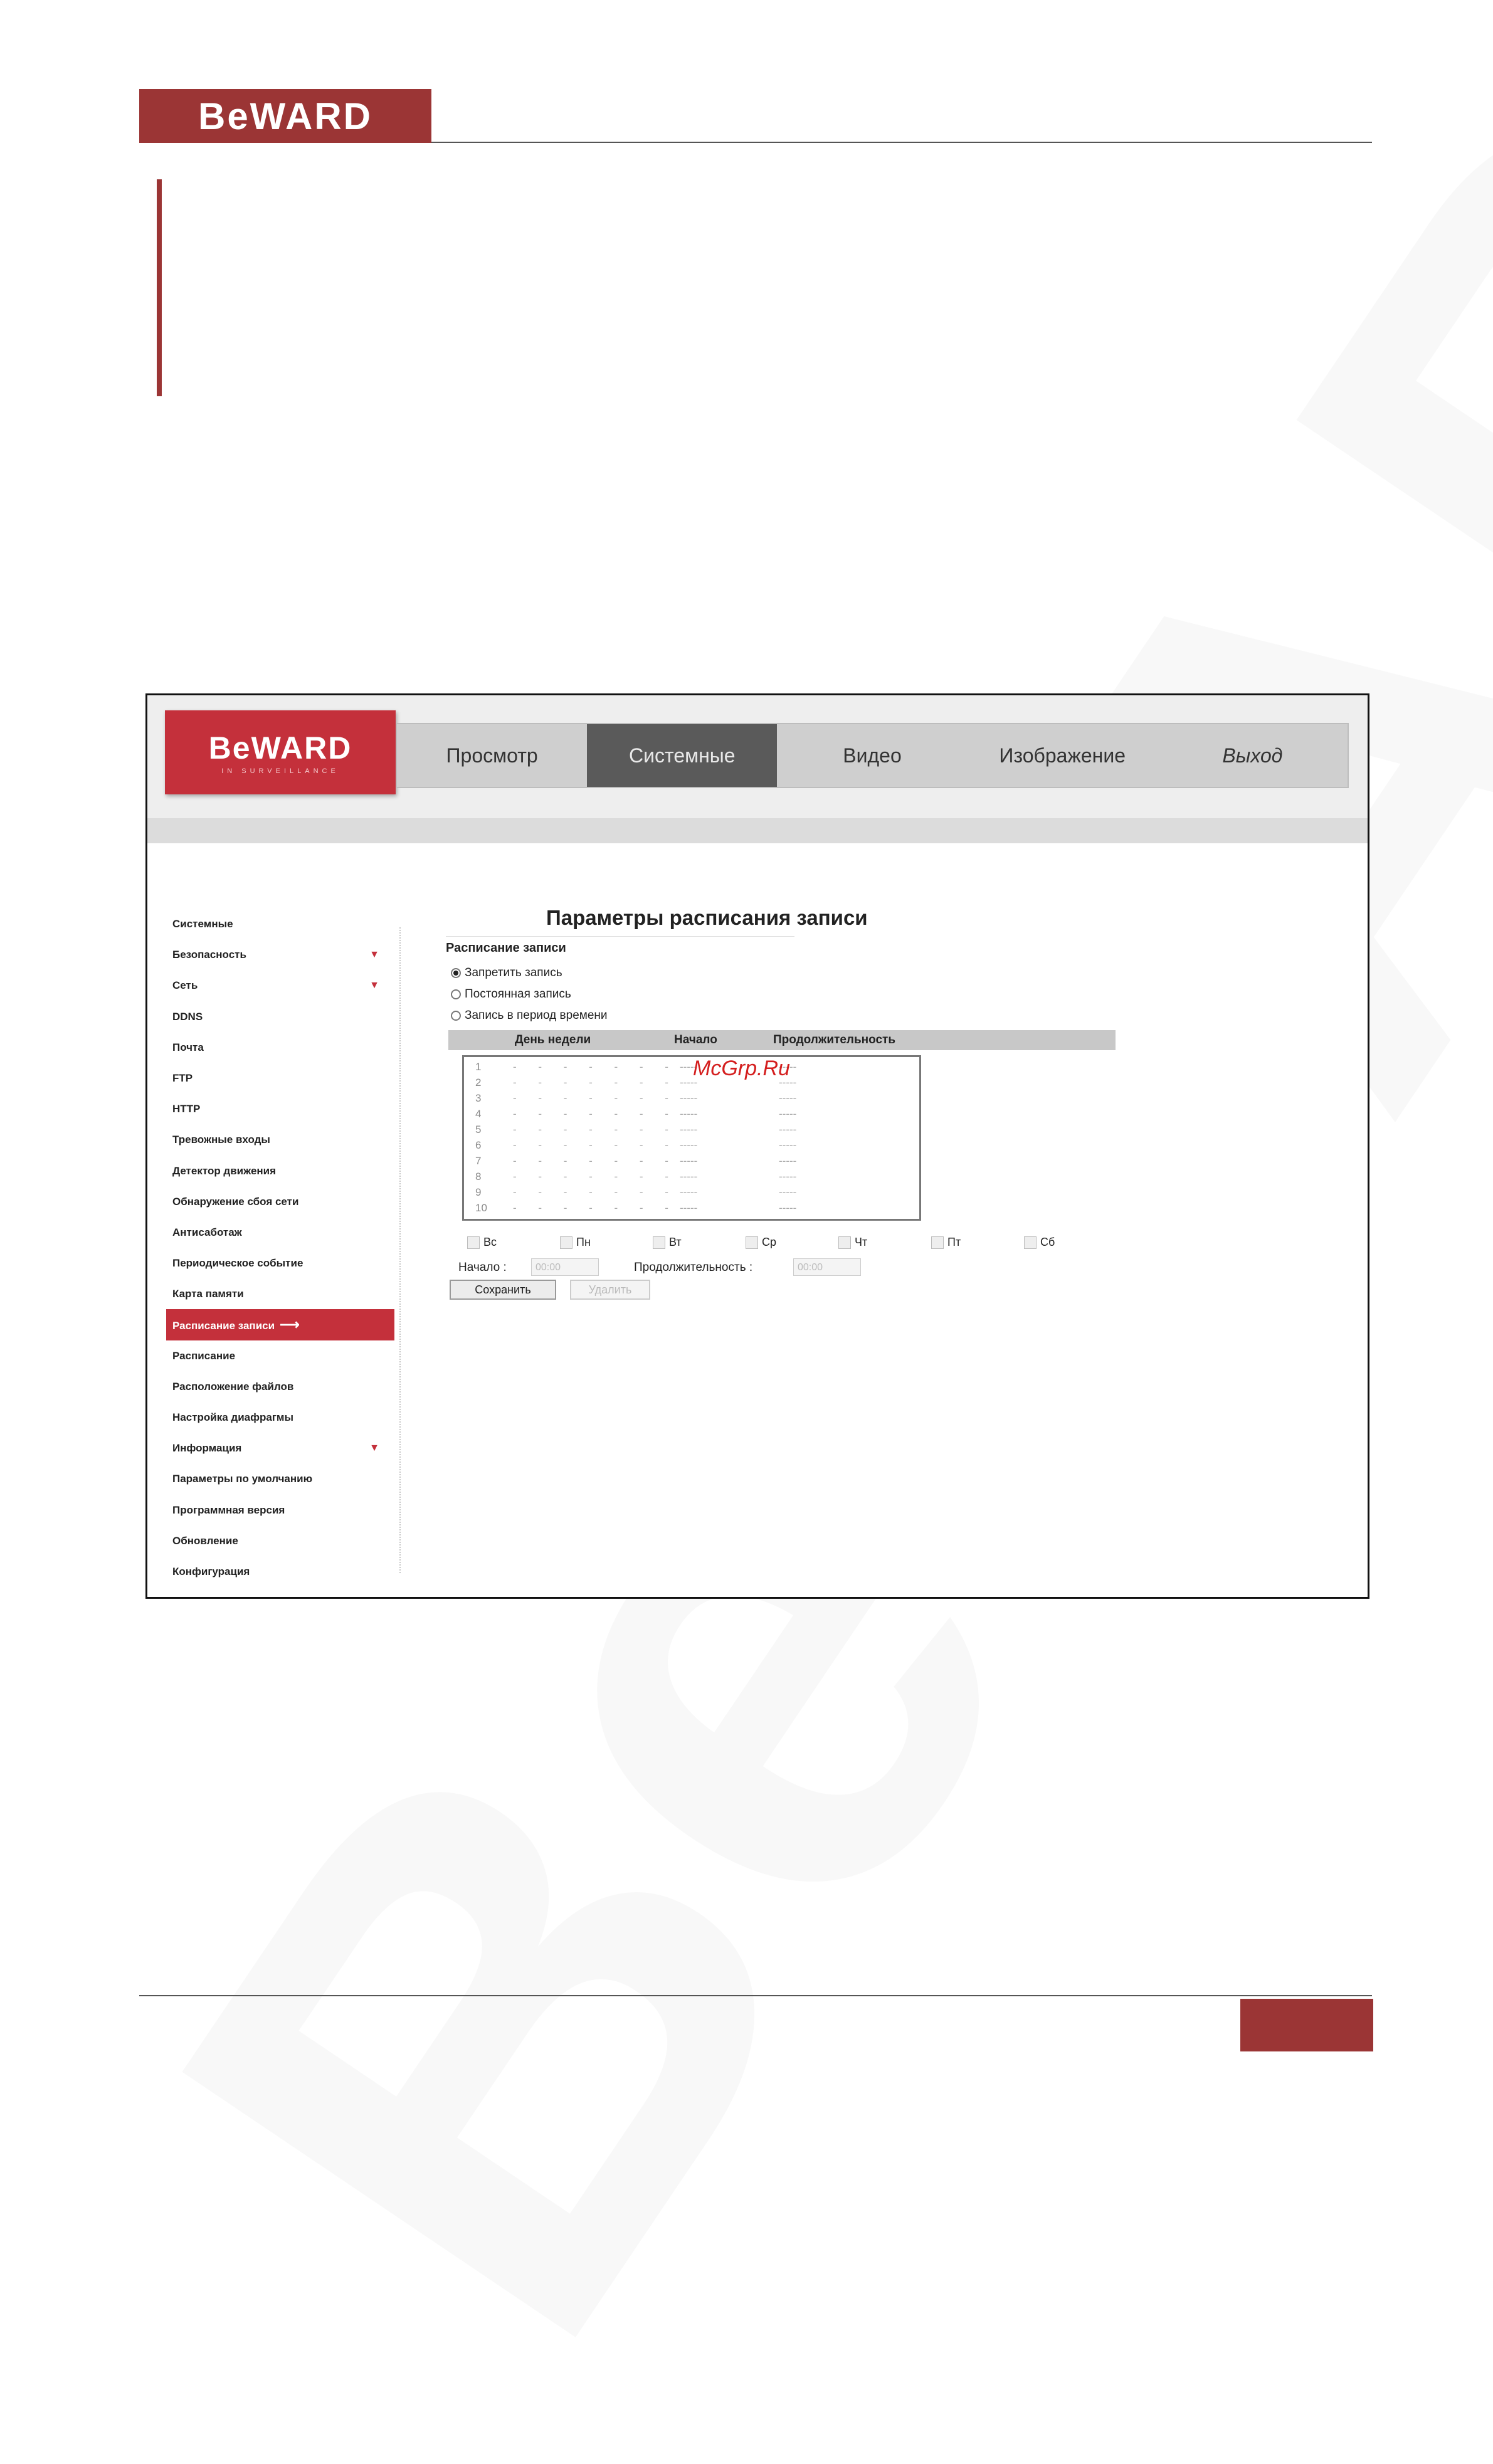  Describe the element at coordinates (482, 1267) in the screenshot. I see `start-label: Начало :` at that location.